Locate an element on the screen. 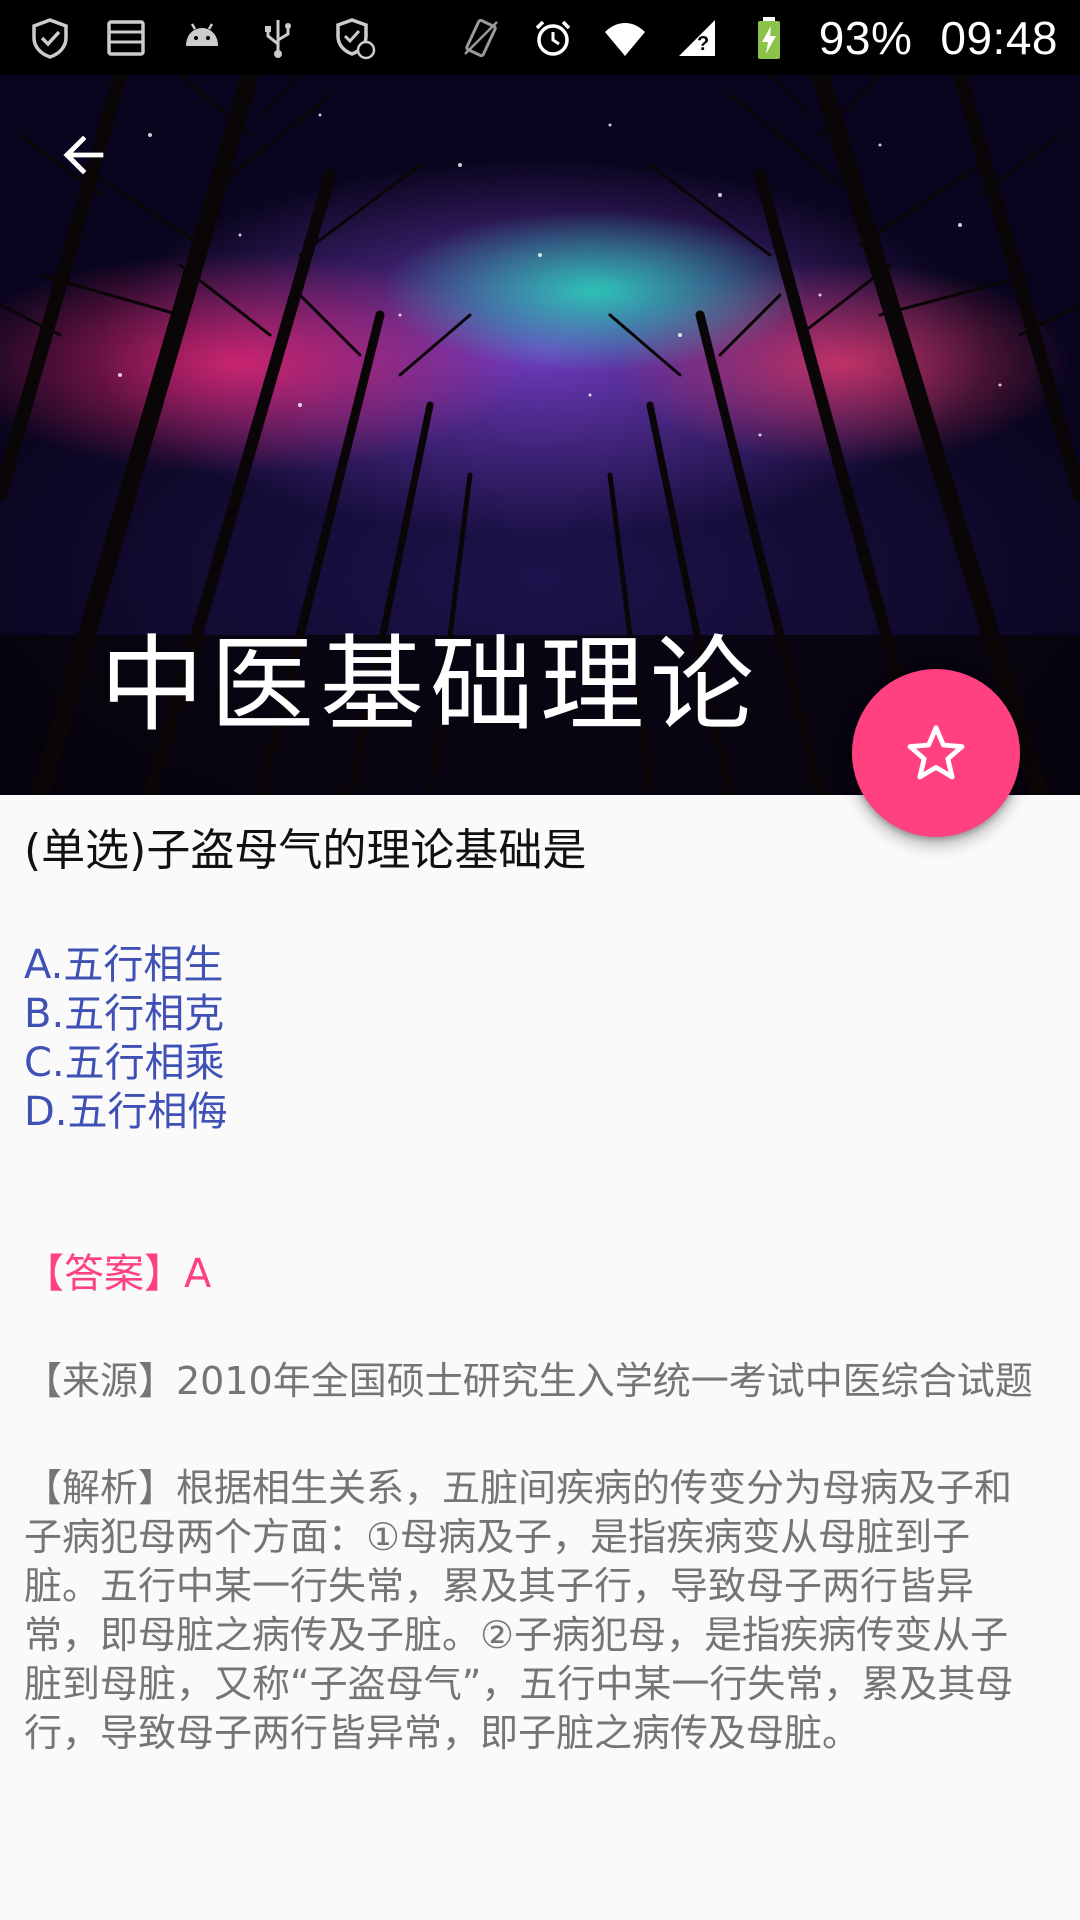  shield-sync-icon is located at coordinates (354, 38).